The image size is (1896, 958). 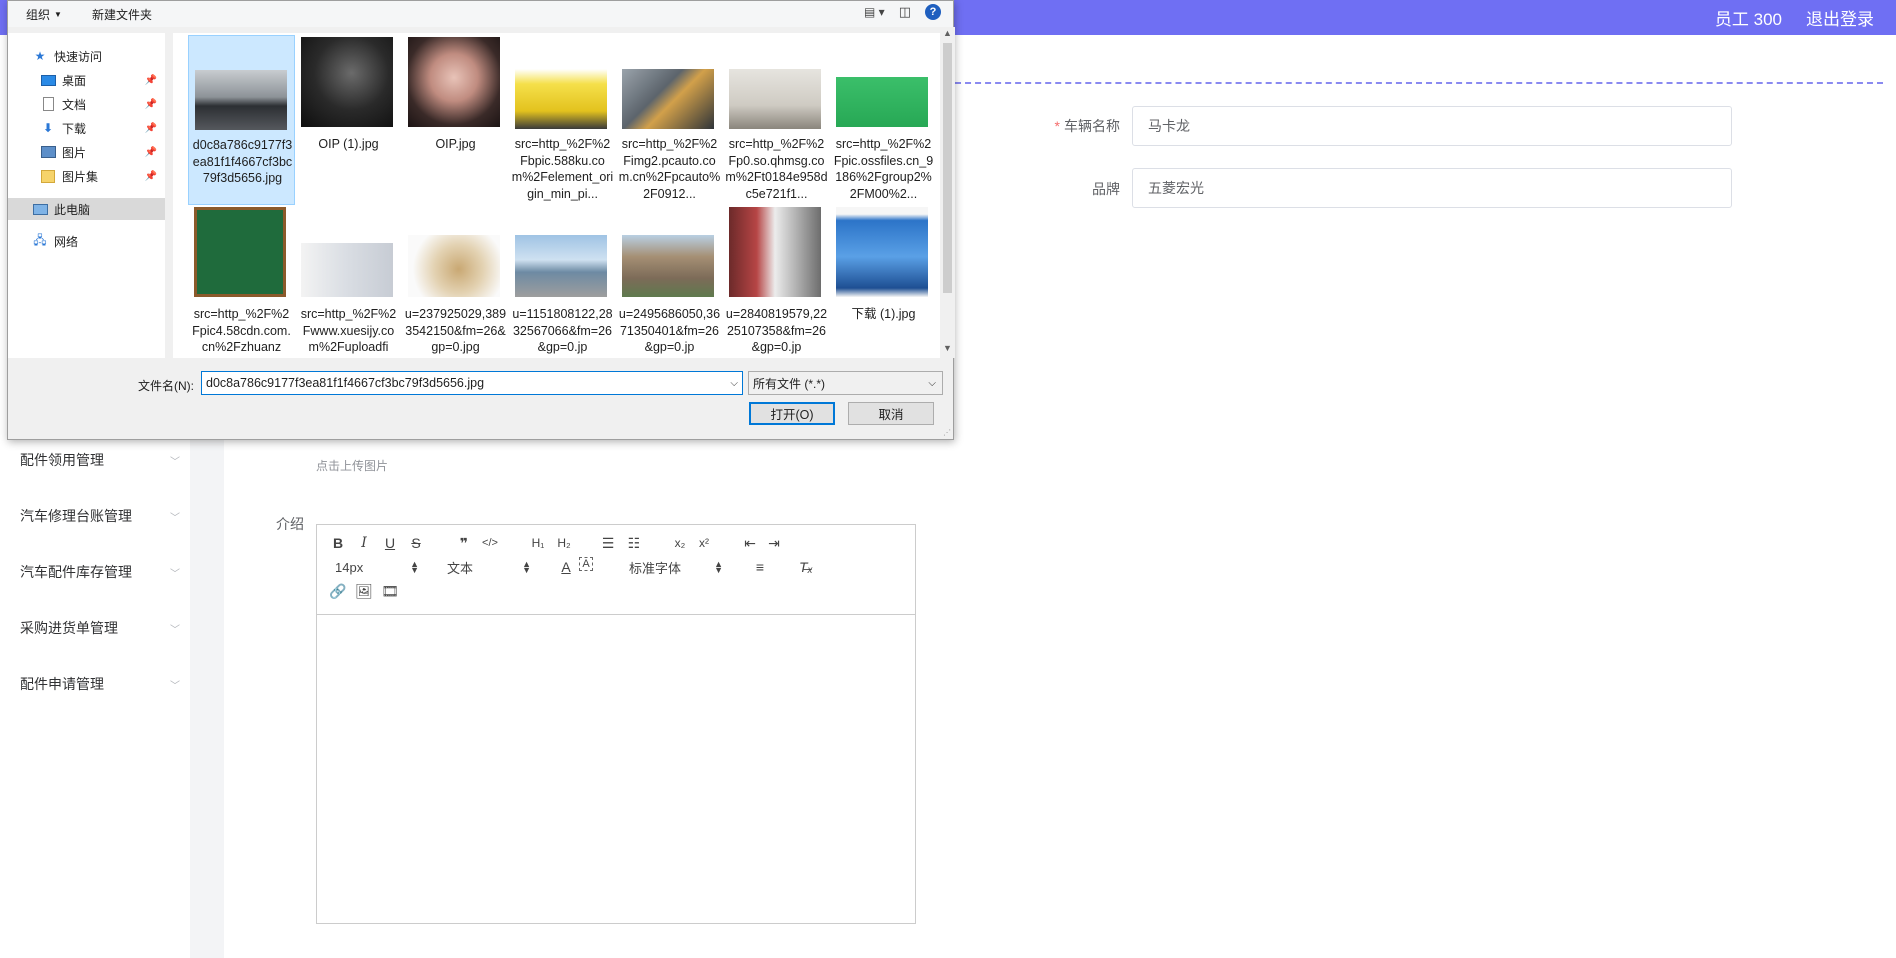 I want to click on sidebar-item-parts-usage: 配件领用管理 ﹀, so click(x=100, y=460).